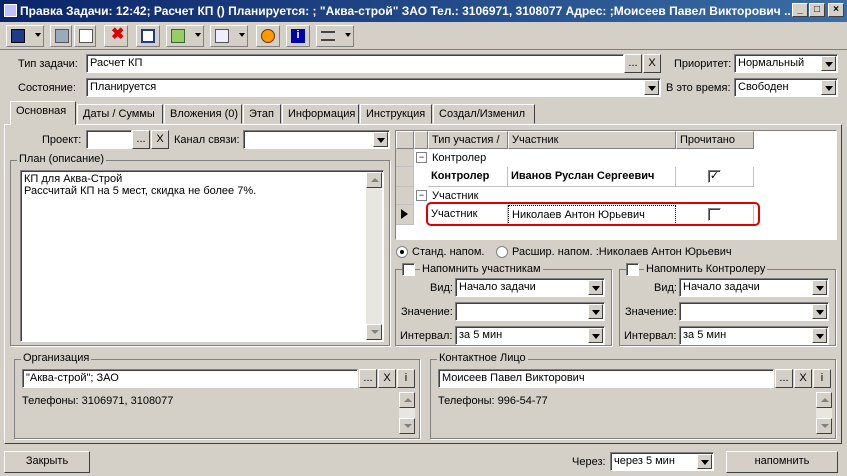  I want to click on col-type-header: Тип участия /, so click(468, 140).